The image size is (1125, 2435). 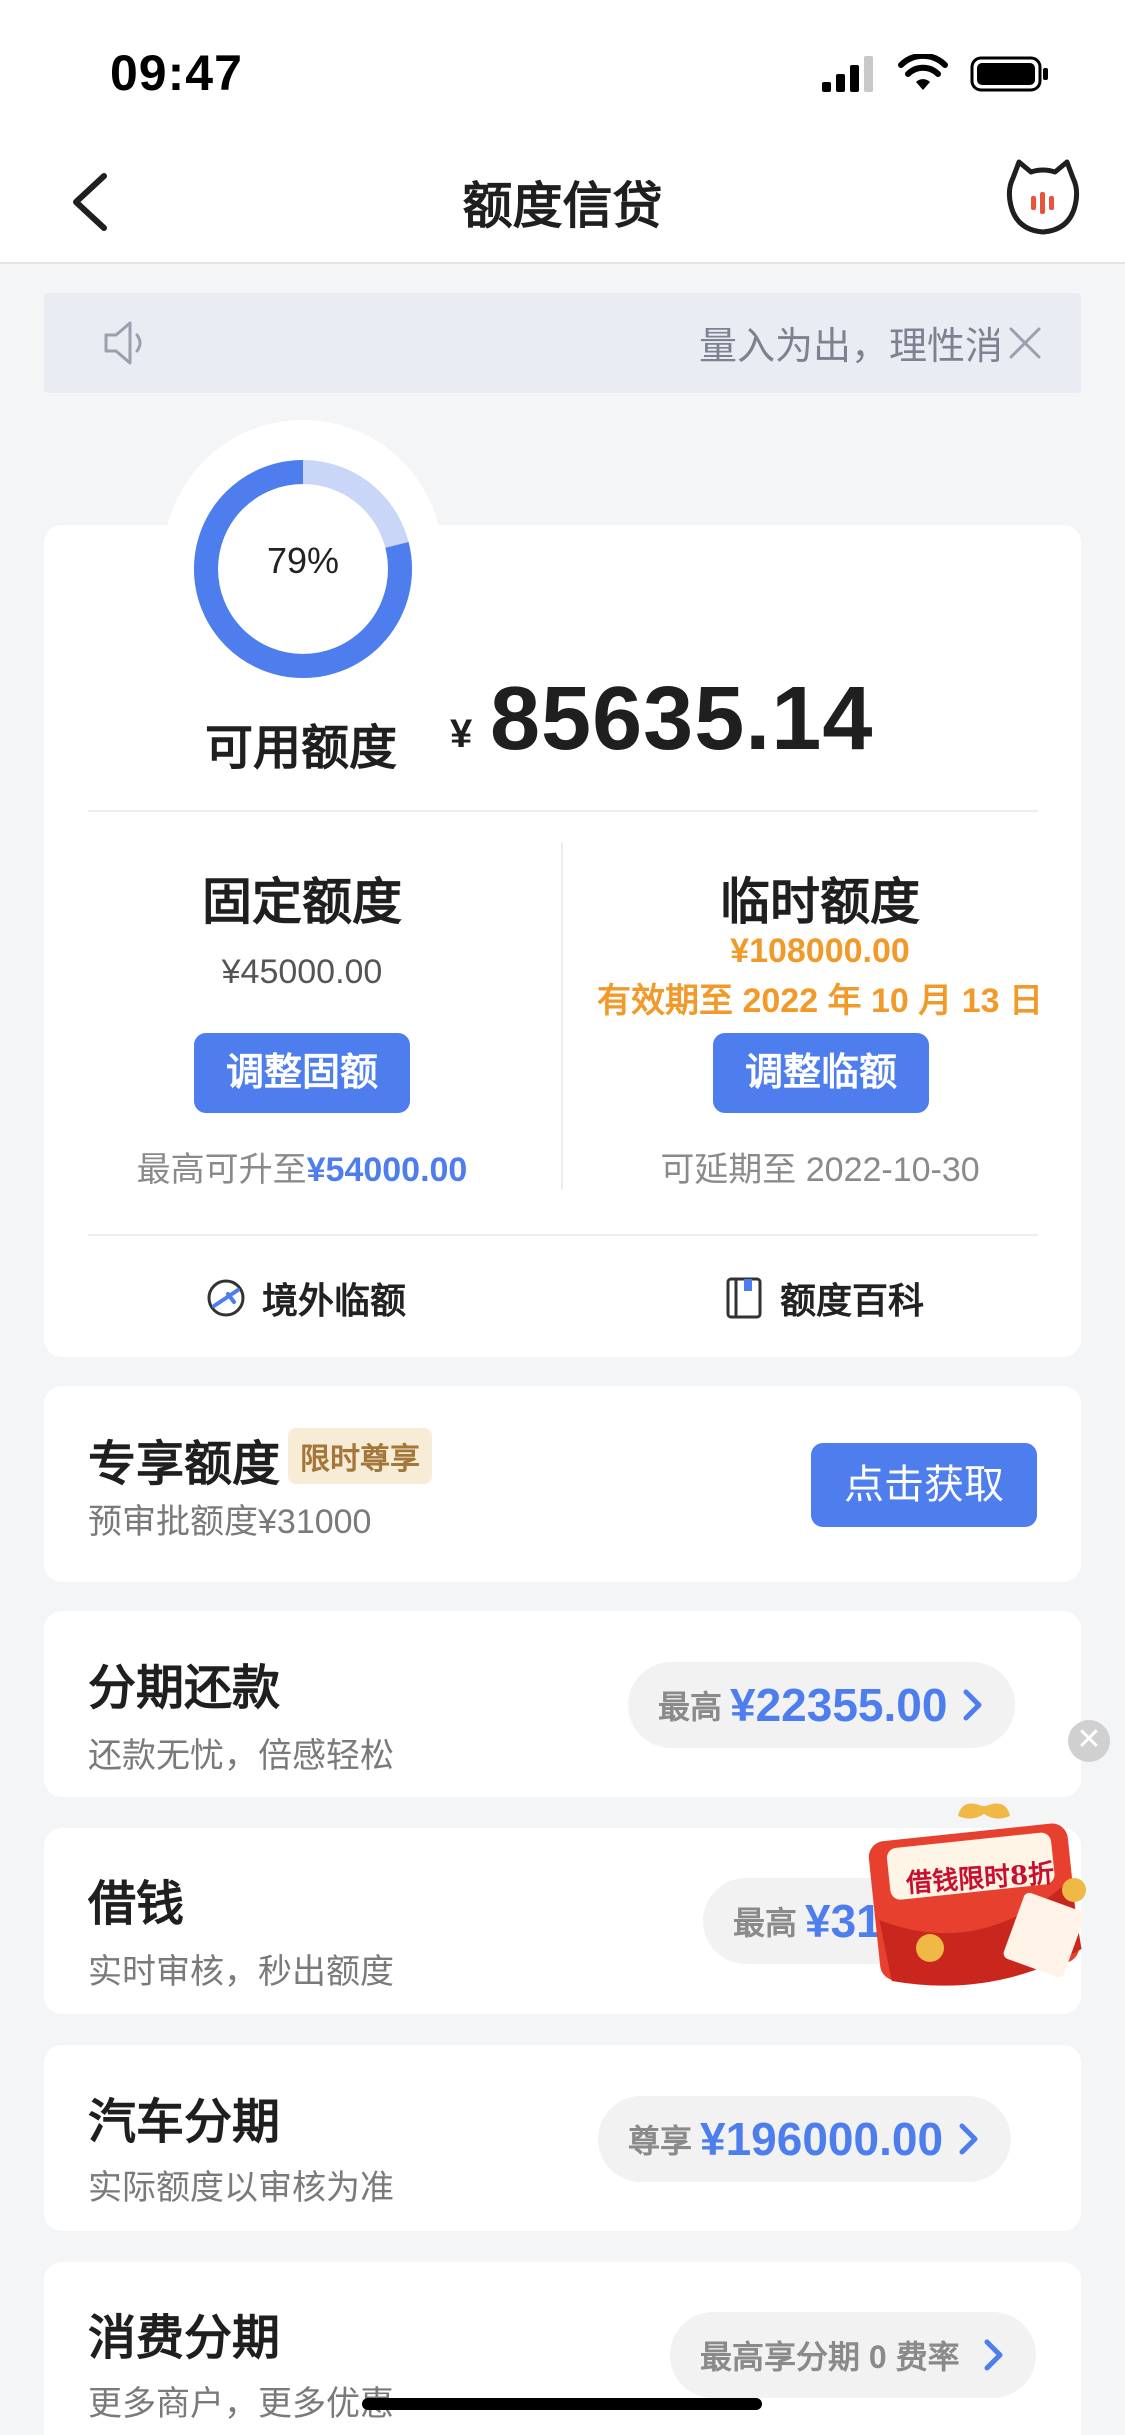 I want to click on pill-value: ¥22355.00, so click(x=839, y=1705).